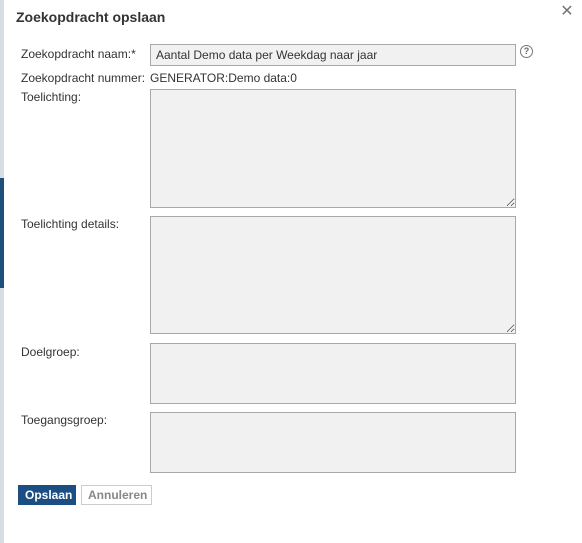 The width and height of the screenshot is (582, 543). Describe the element at coordinates (91, 17) in the screenshot. I see `dialog-title: Zoekopdracht opslaan` at that location.